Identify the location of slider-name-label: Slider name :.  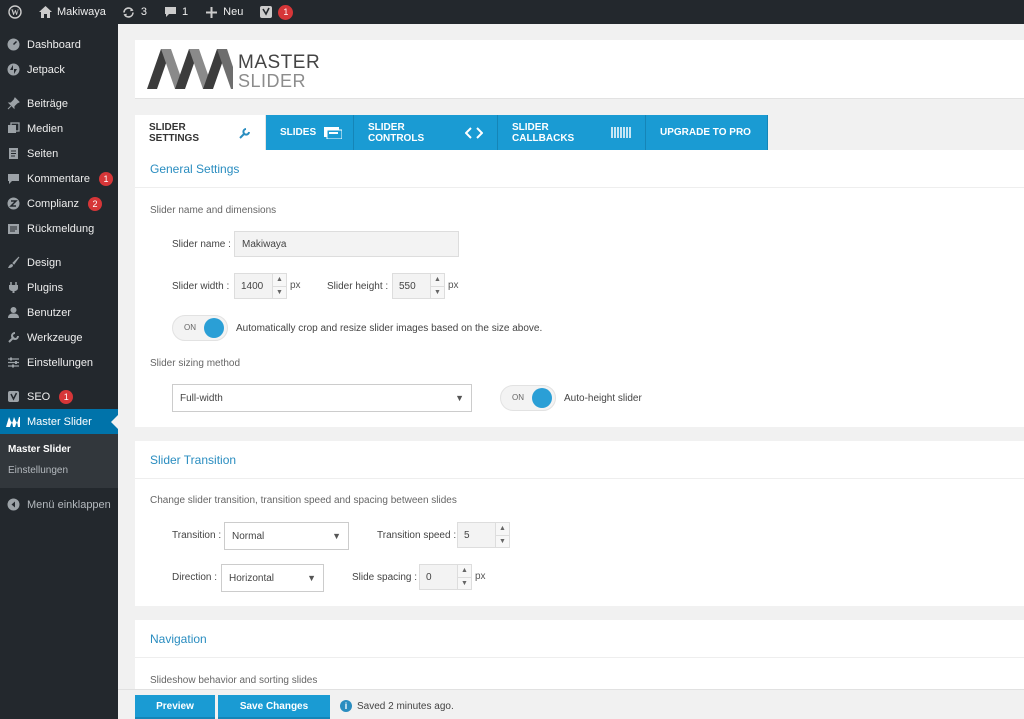
(201, 244).